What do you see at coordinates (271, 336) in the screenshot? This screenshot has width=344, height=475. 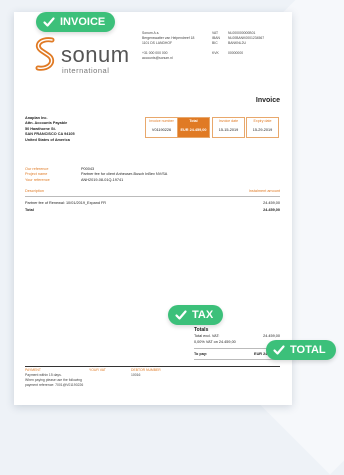 I see `totals-excl-value: 24.459,00` at bounding box center [271, 336].